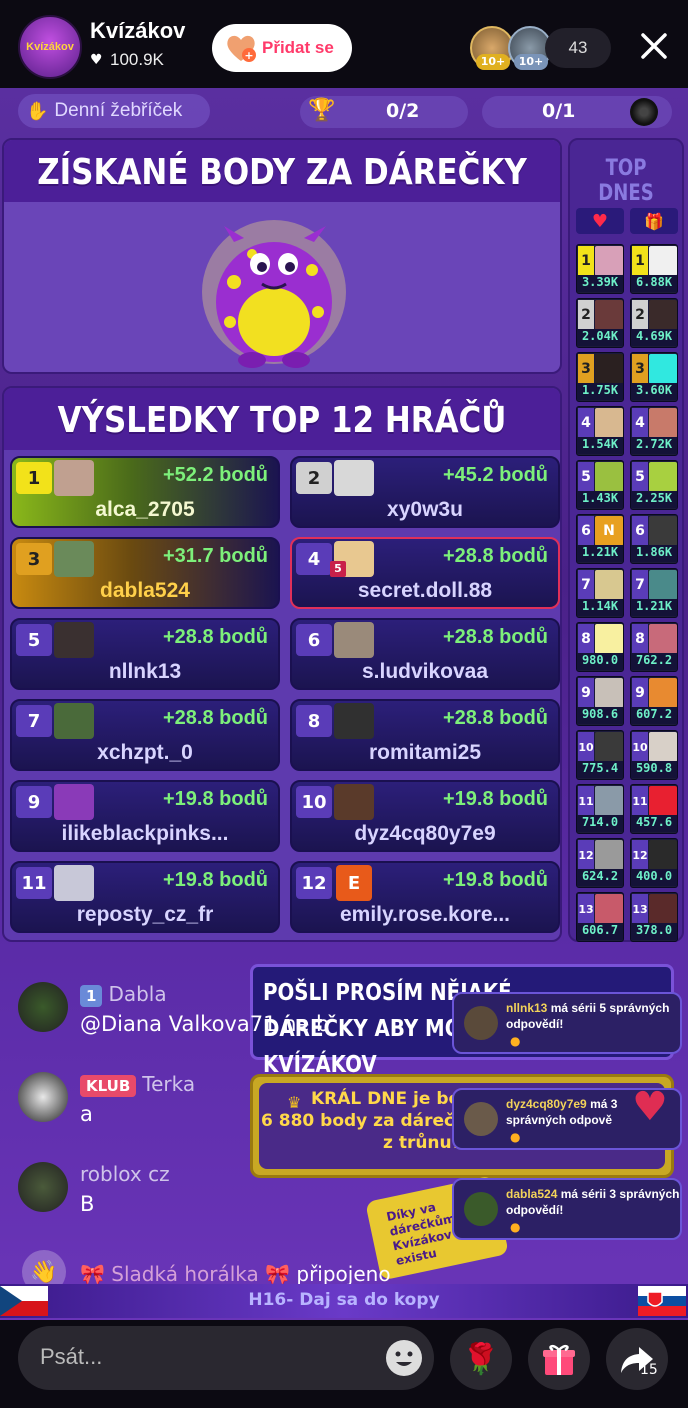  I want to click on channel-name: Kvízákov, so click(137, 31).